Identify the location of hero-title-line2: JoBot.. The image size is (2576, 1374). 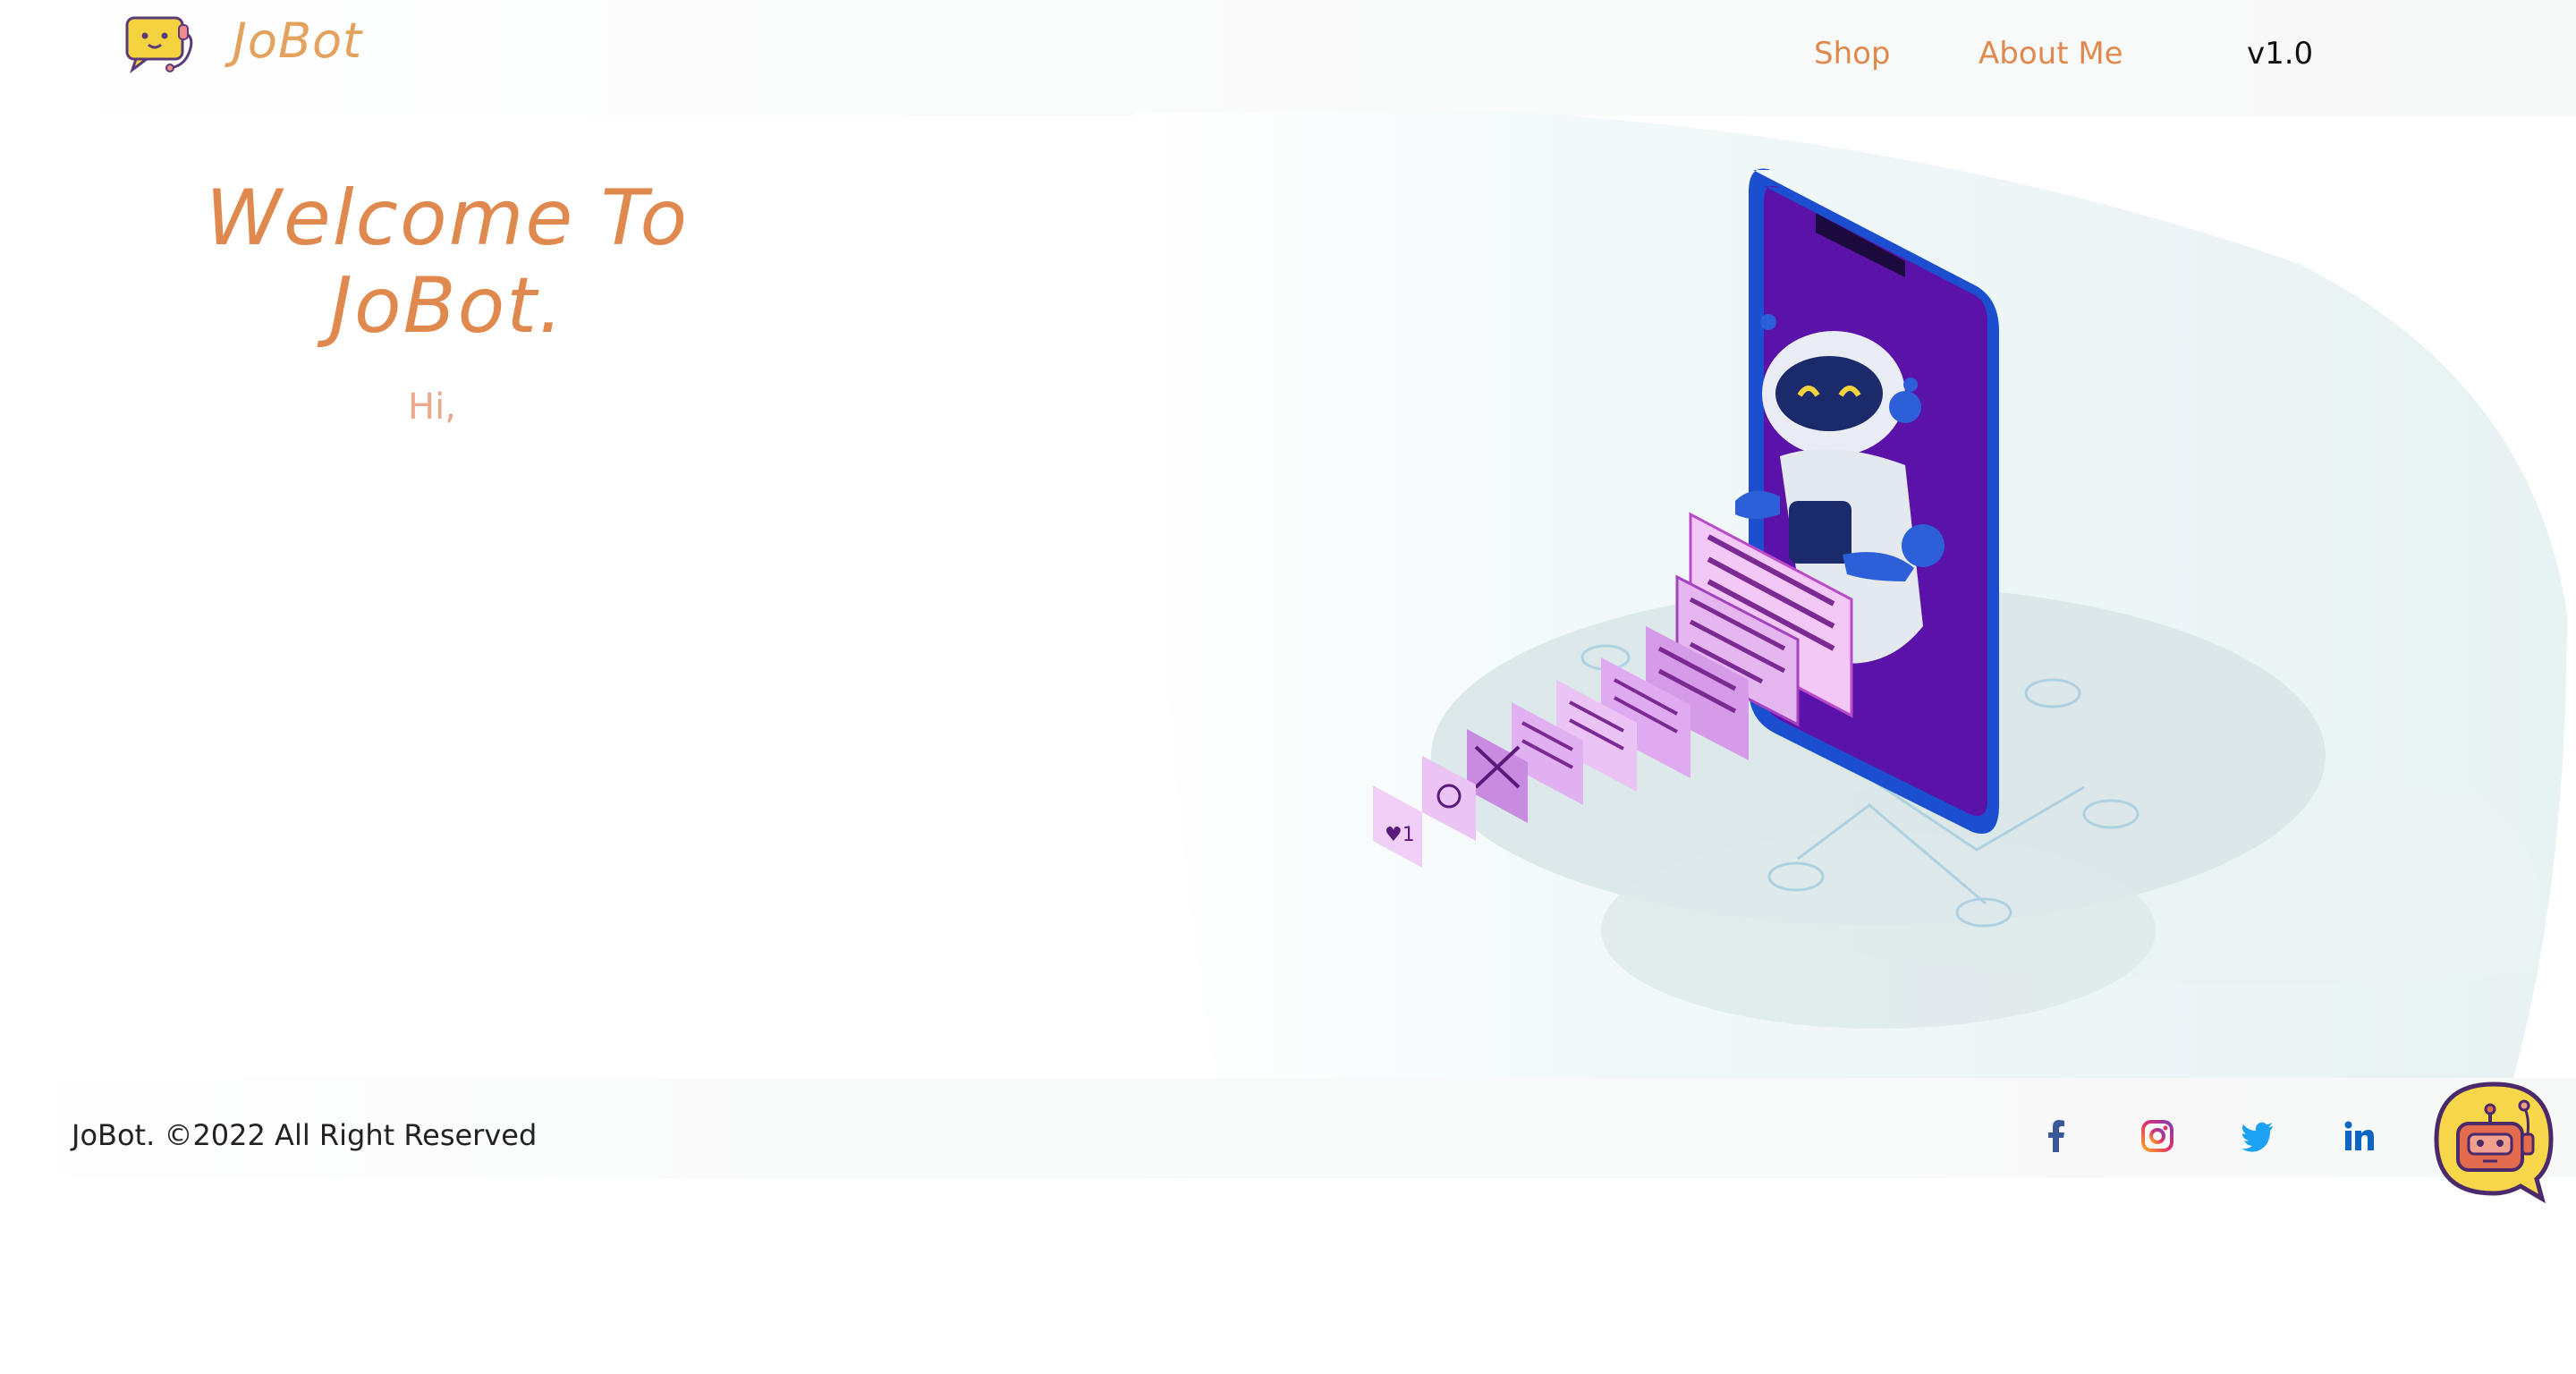
(447, 306).